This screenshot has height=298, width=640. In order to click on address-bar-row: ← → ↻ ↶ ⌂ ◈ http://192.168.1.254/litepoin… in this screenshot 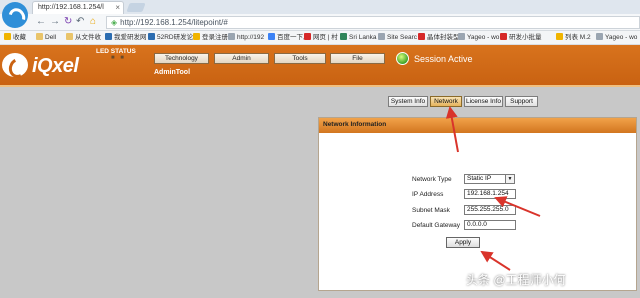, I will do `click(320, 22)`.